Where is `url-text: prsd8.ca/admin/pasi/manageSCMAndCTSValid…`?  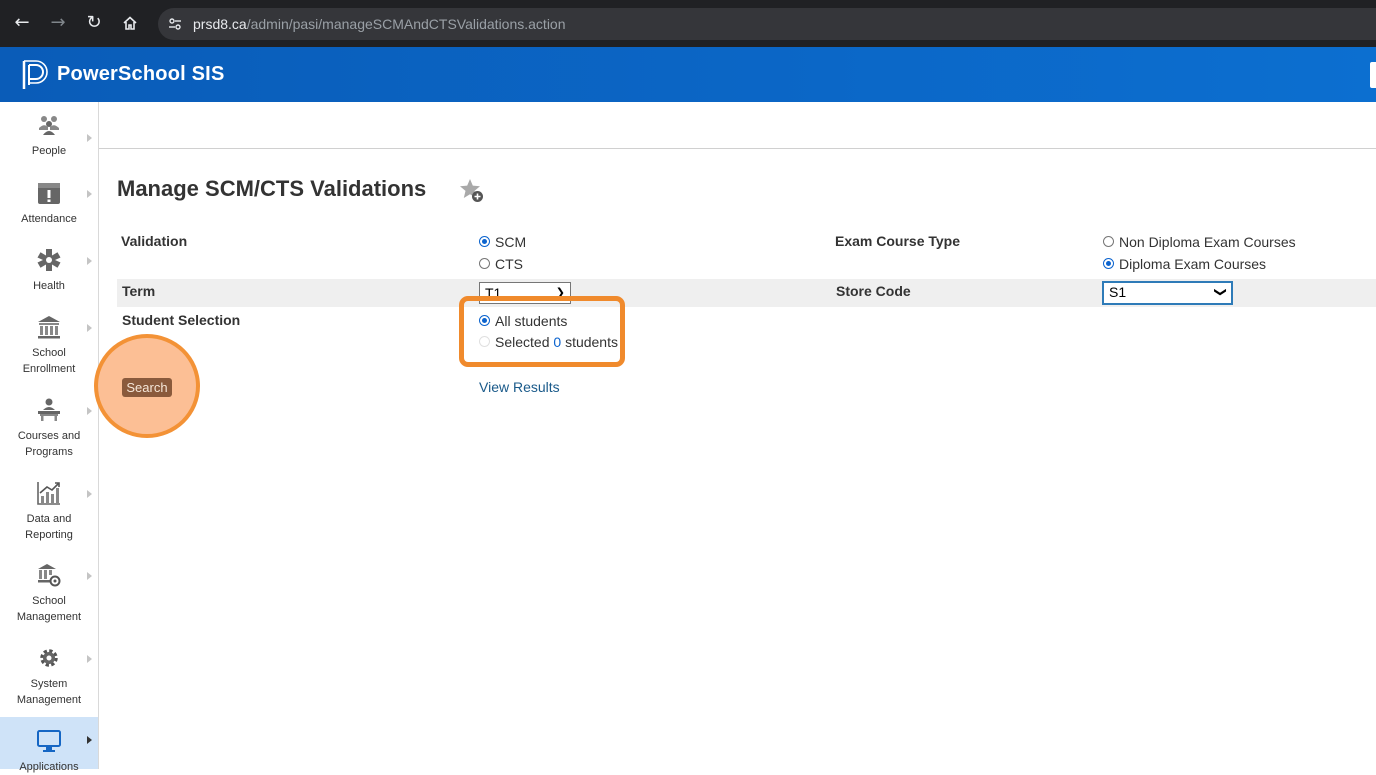 url-text: prsd8.ca/admin/pasi/manageSCMAndCTSValid… is located at coordinates (379, 24).